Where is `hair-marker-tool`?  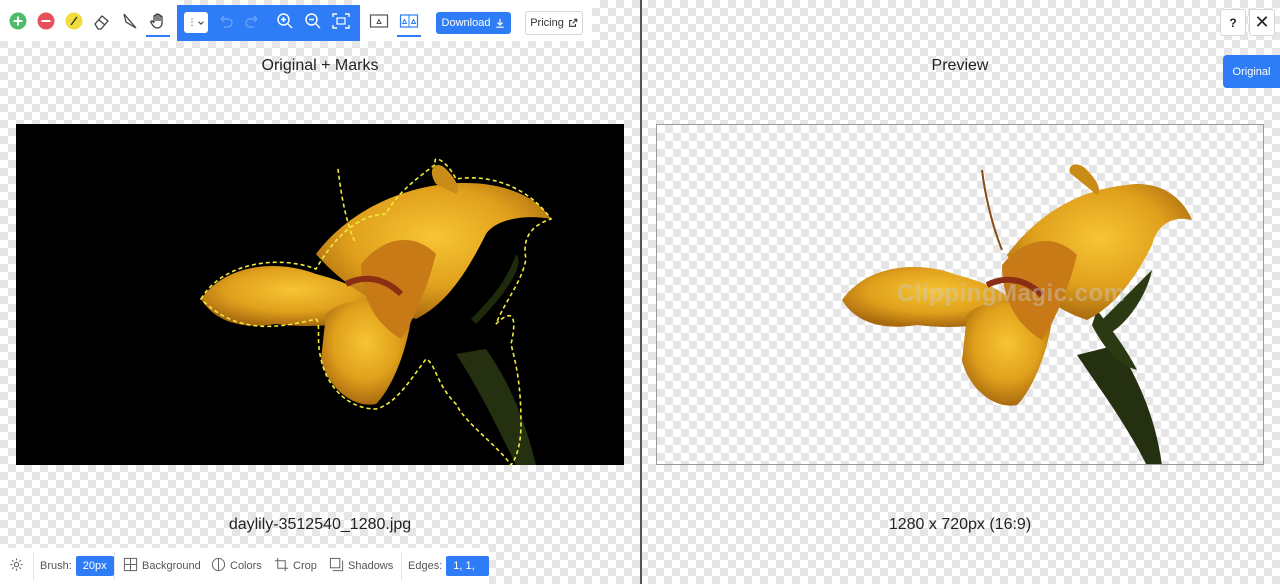 hair-marker-tool is located at coordinates (74, 21).